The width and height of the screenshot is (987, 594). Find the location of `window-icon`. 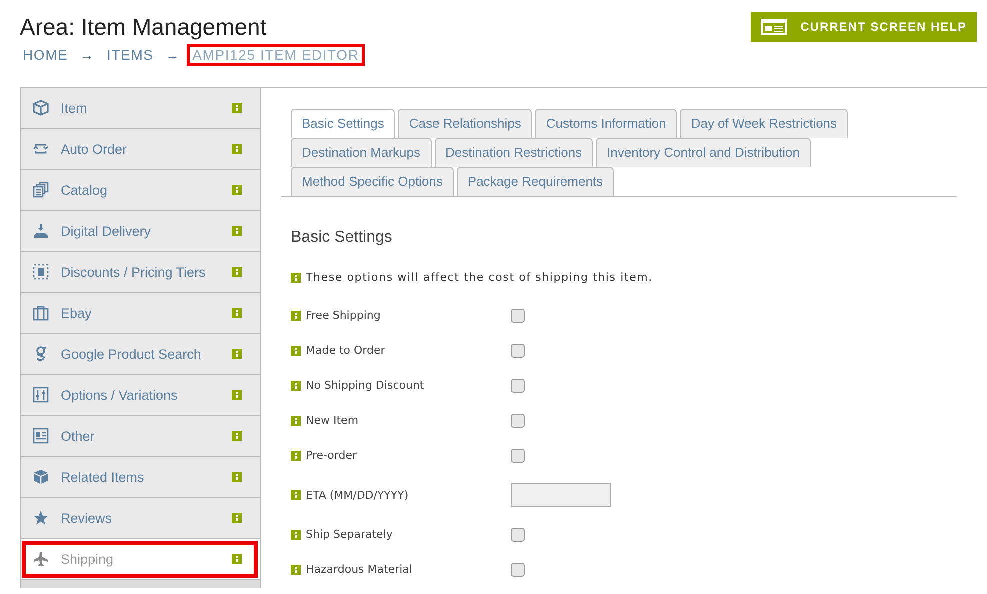

window-icon is located at coordinates (773, 27).